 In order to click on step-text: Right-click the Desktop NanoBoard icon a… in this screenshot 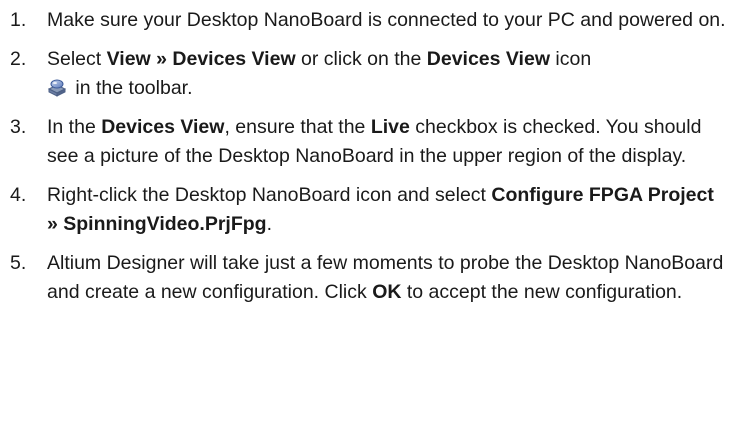, I will do `click(269, 195)`.